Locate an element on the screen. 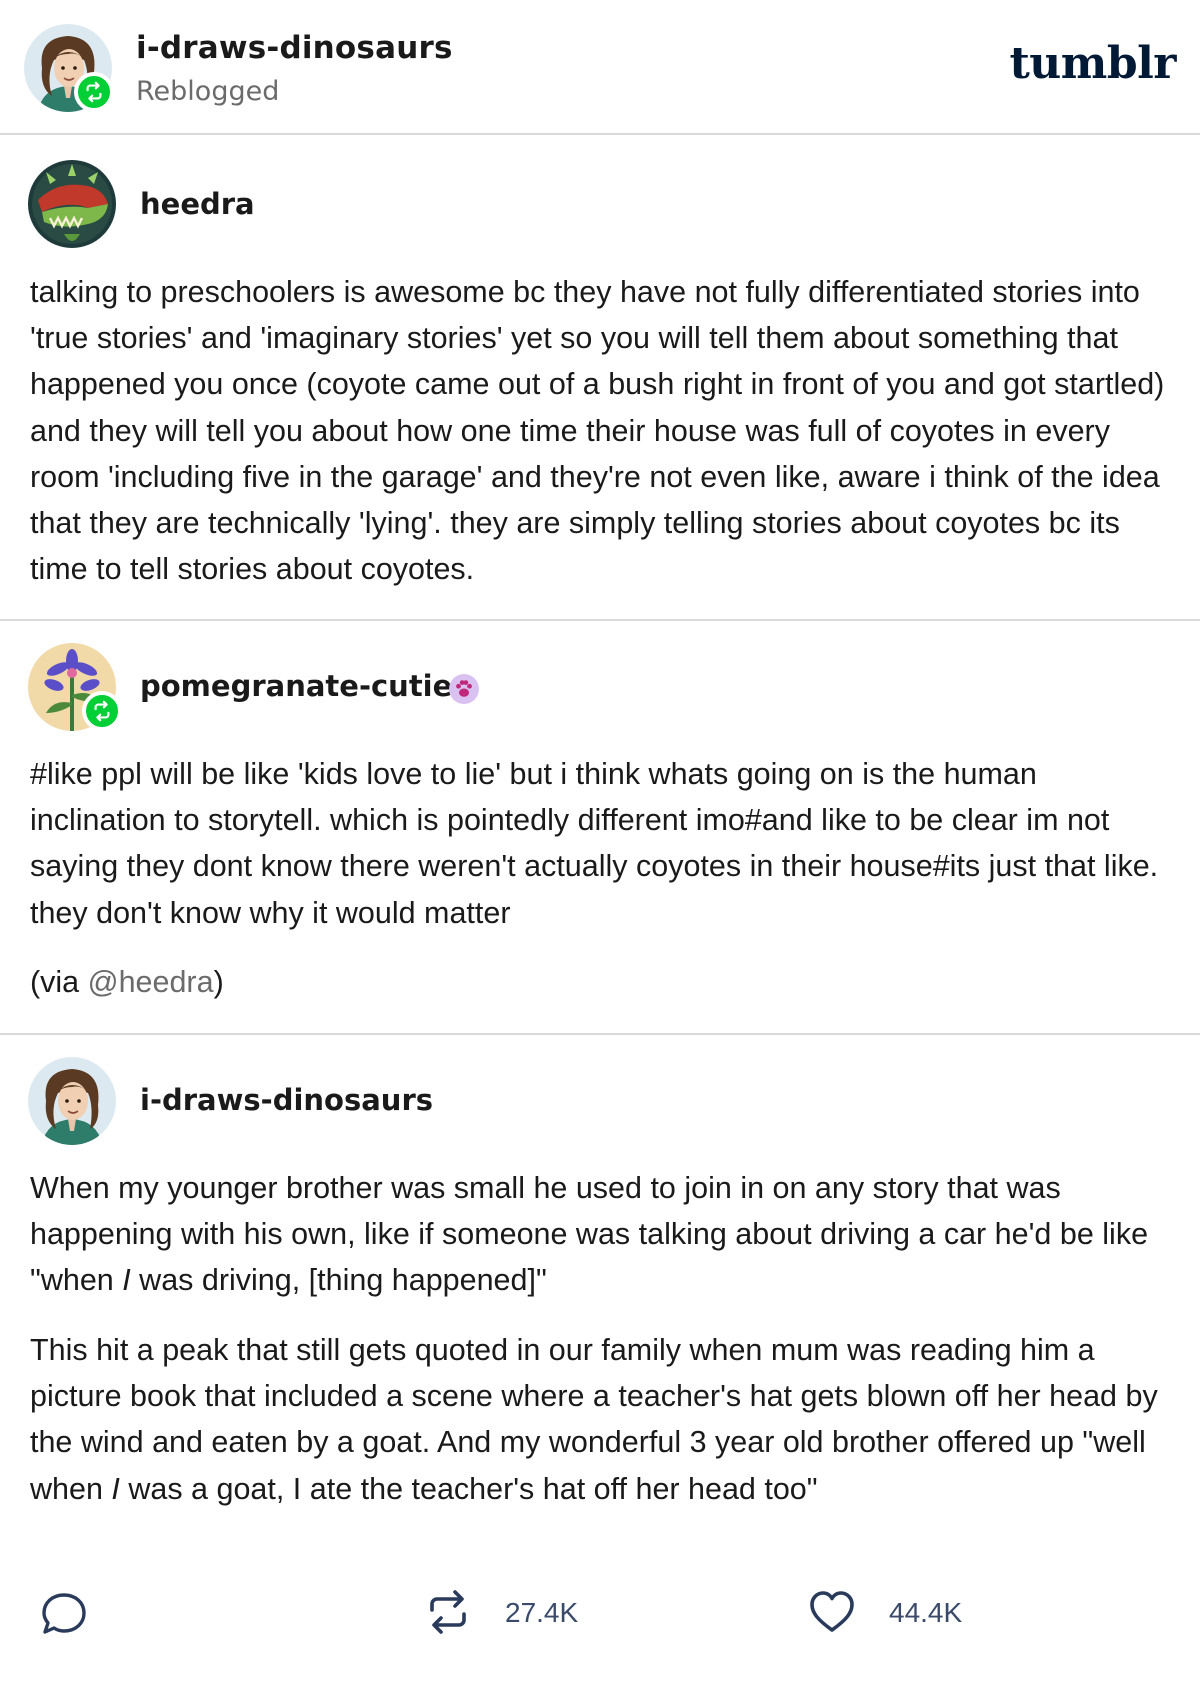 The image size is (1200, 1684). paragraph-text: was driving, [thing happened]" is located at coordinates (338, 1280).